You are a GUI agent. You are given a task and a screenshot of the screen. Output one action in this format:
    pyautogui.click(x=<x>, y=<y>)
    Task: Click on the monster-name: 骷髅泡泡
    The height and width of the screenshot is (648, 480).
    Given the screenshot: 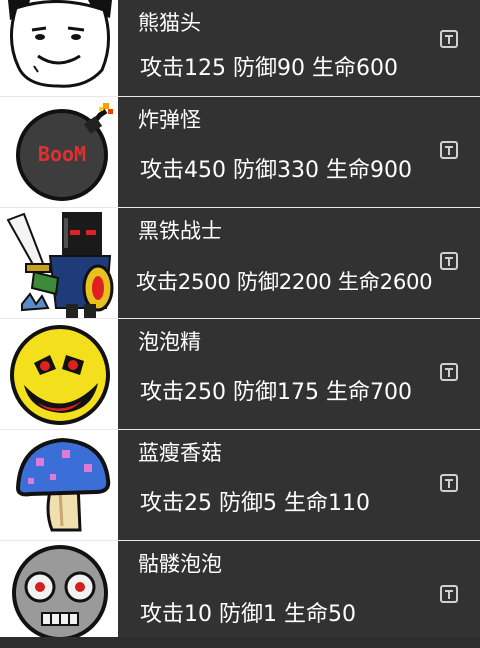 What is the action you would take?
    pyautogui.click(x=180, y=564)
    